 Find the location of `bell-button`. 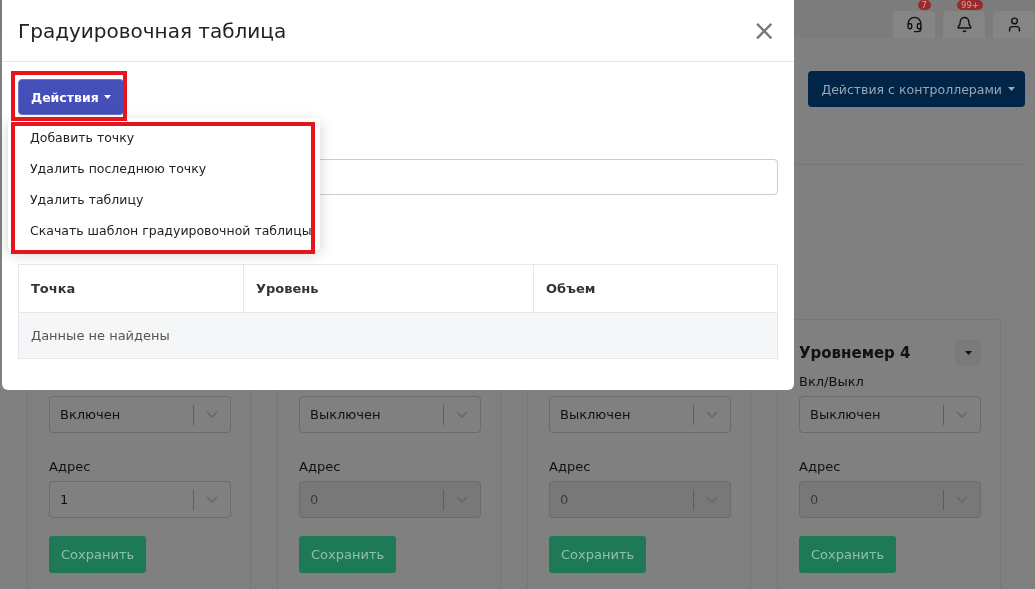

bell-button is located at coordinates (964, 24).